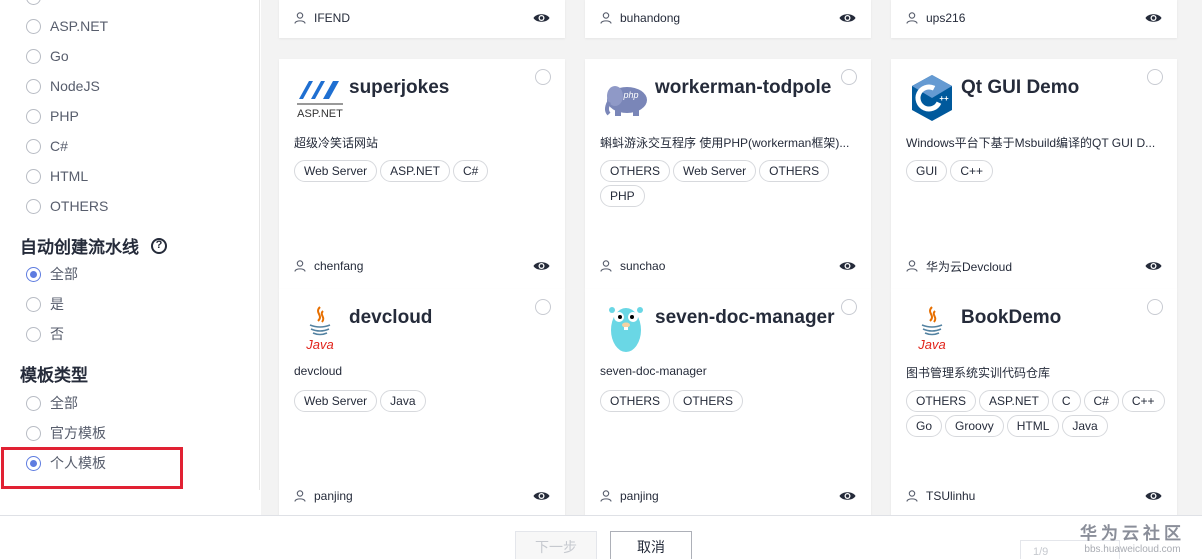  Describe the element at coordinates (415, 171) in the screenshot. I see `tag-chip: ASP.NET` at that location.